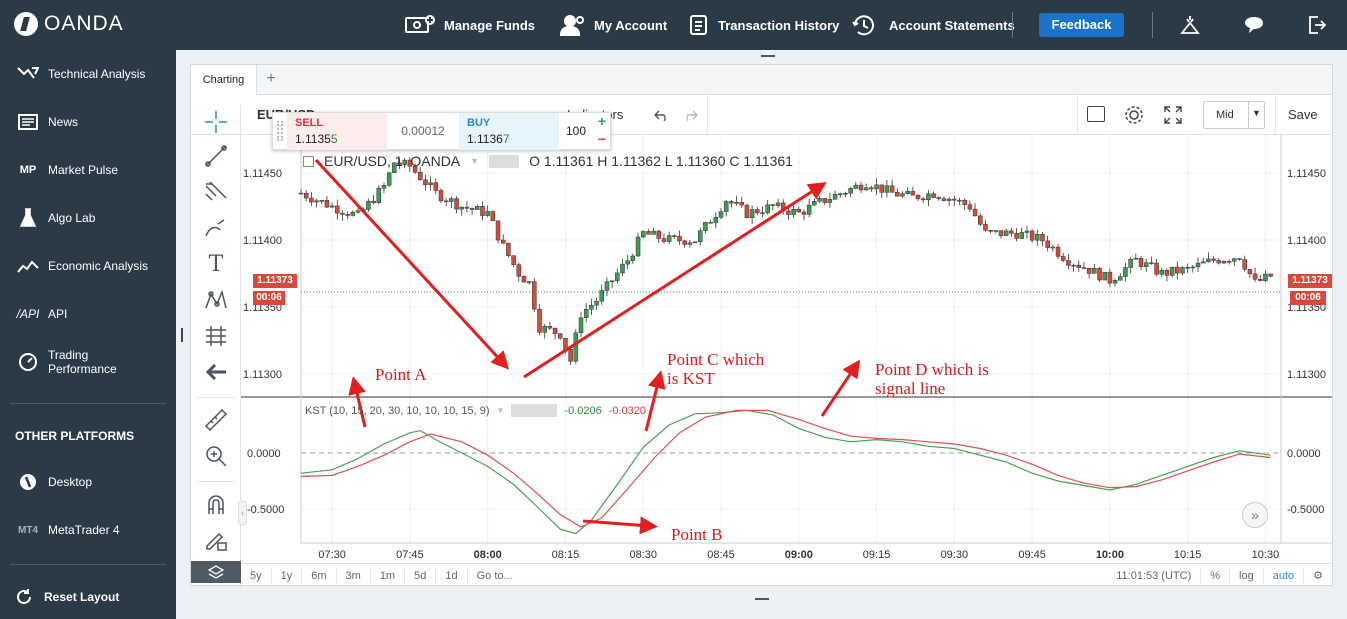 The height and width of the screenshot is (619, 1347). What do you see at coordinates (275, 281) in the screenshot?
I see `price-badge-left: 1.11373` at bounding box center [275, 281].